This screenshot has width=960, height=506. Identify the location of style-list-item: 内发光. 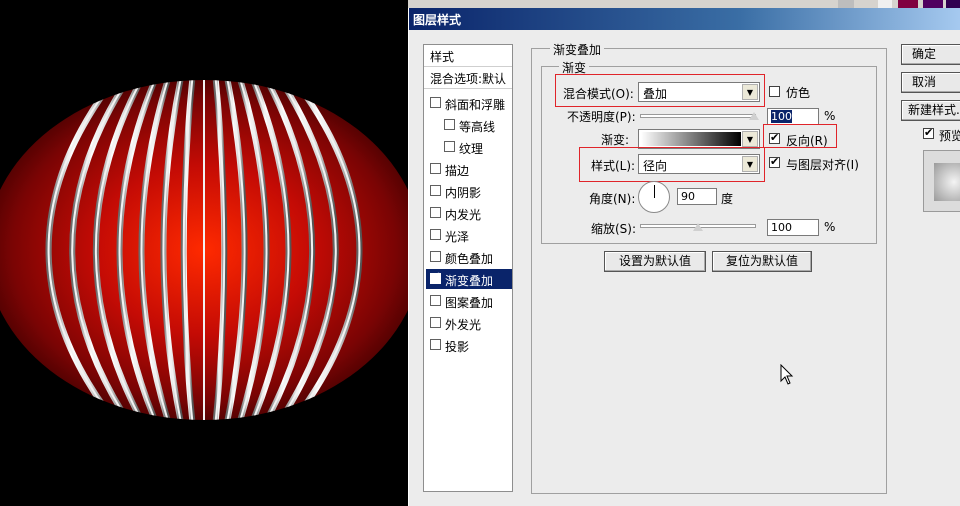
(469, 213).